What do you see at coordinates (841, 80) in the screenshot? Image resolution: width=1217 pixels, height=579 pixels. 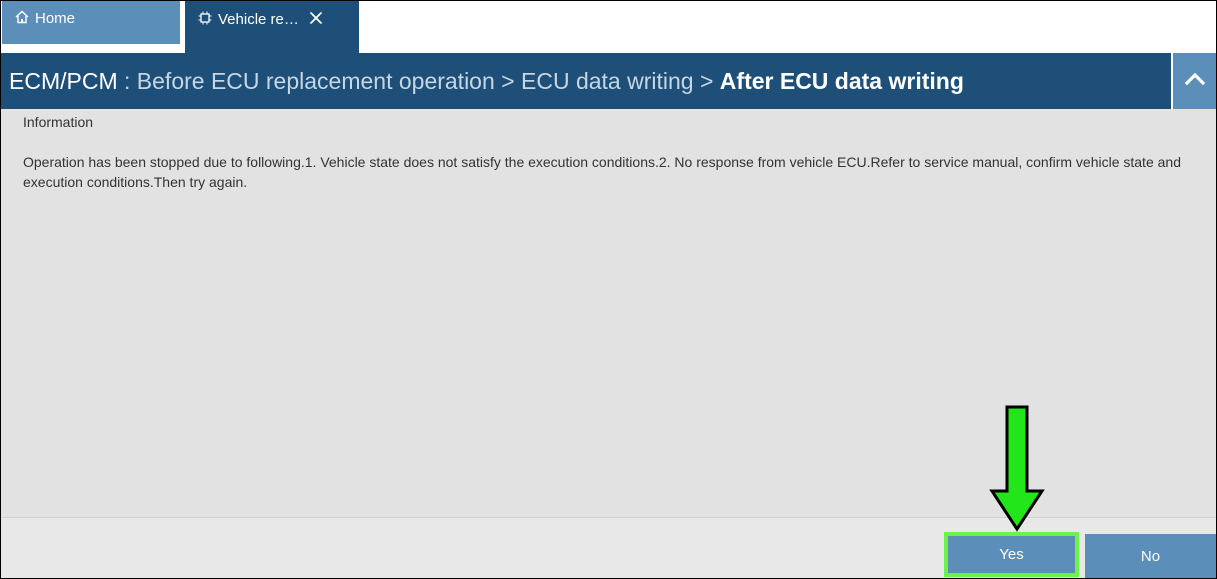 I see `breadcrumb-current: After ECU data writing` at bounding box center [841, 80].